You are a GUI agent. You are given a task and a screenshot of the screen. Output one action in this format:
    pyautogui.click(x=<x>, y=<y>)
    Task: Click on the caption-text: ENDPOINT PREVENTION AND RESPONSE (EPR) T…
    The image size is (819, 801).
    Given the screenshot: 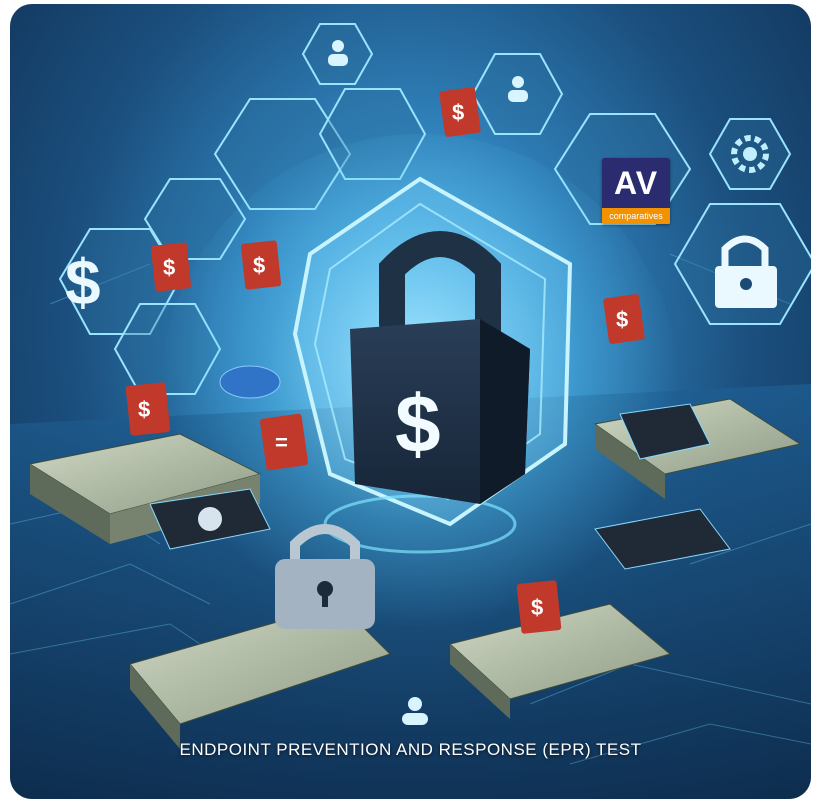 What is the action you would take?
    pyautogui.click(x=410, y=749)
    